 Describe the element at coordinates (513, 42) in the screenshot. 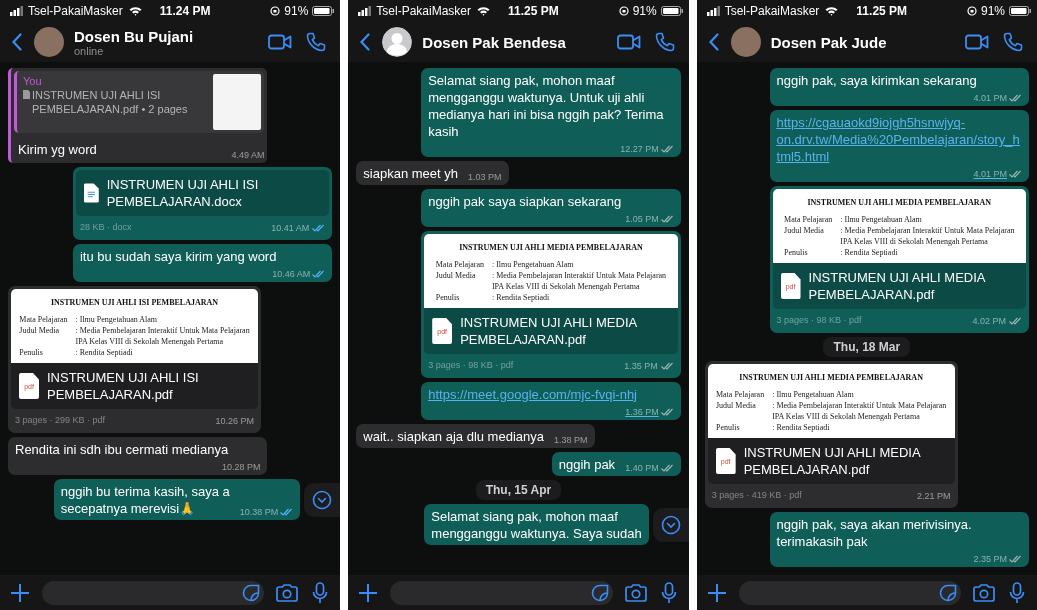

I see `contact-name: Dosen Pak Bendesa` at that location.